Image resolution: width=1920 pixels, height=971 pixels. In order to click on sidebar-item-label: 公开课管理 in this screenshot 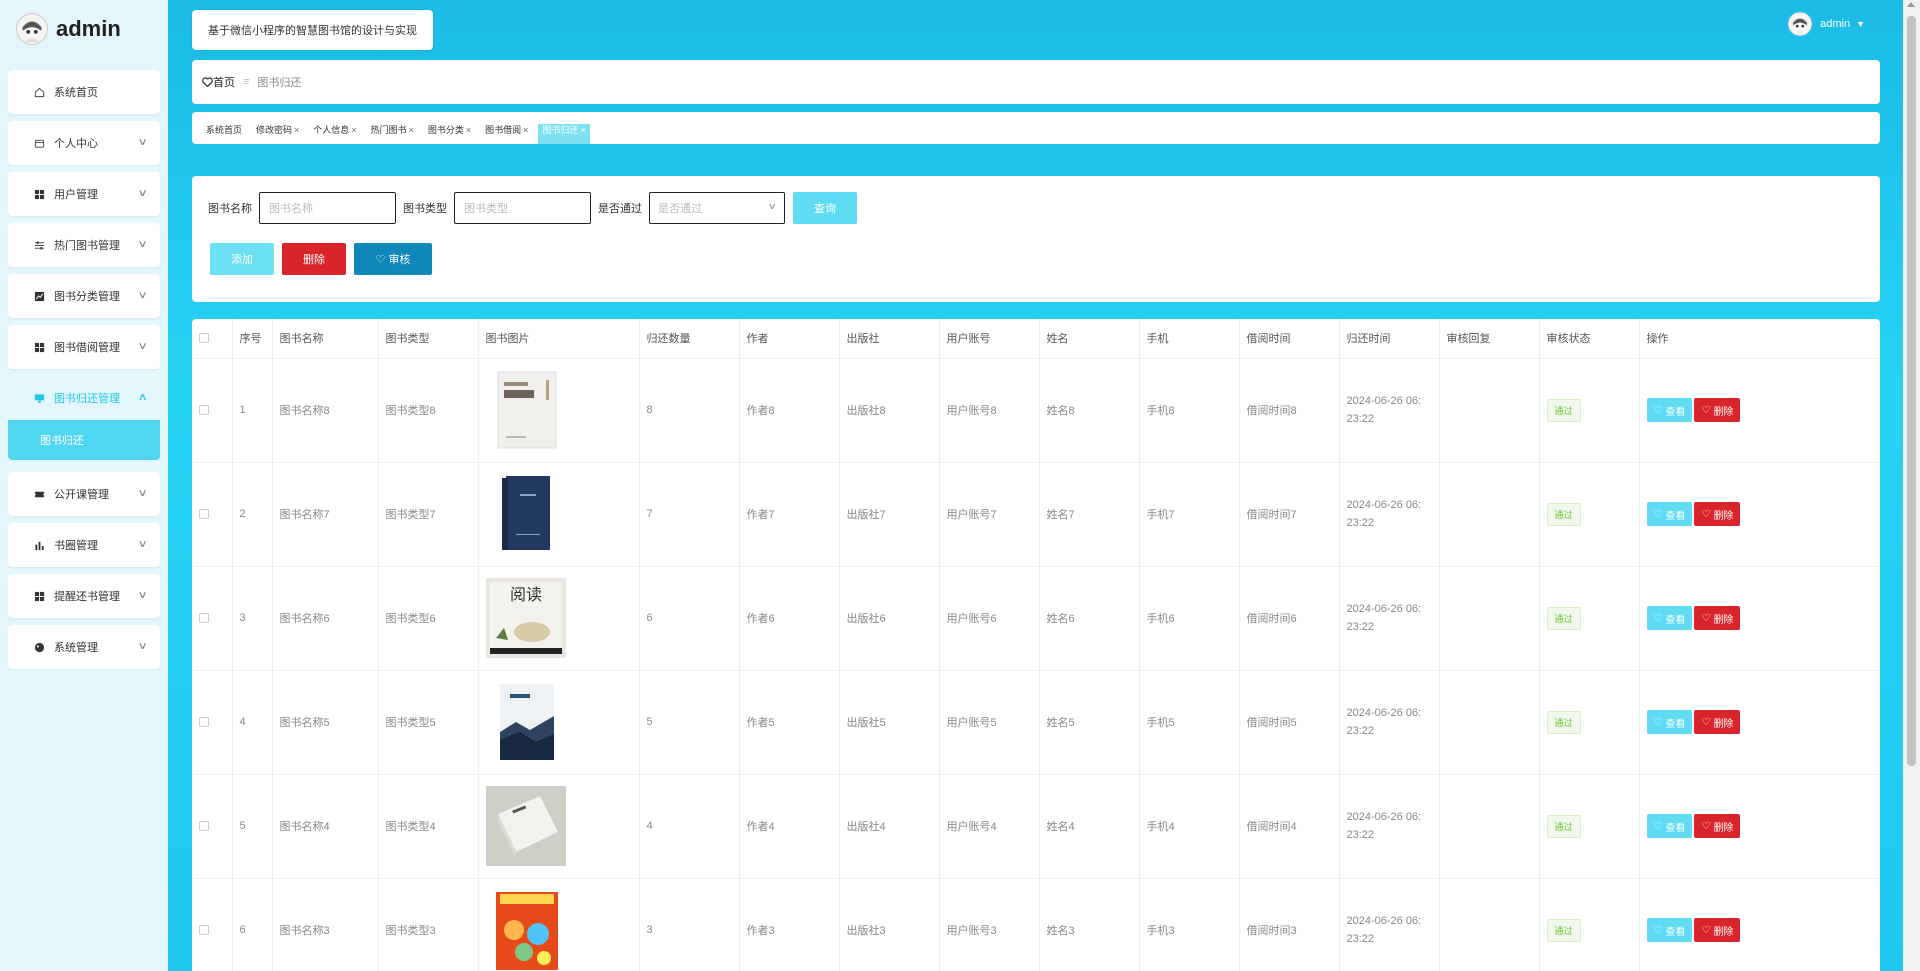, I will do `click(81, 495)`.